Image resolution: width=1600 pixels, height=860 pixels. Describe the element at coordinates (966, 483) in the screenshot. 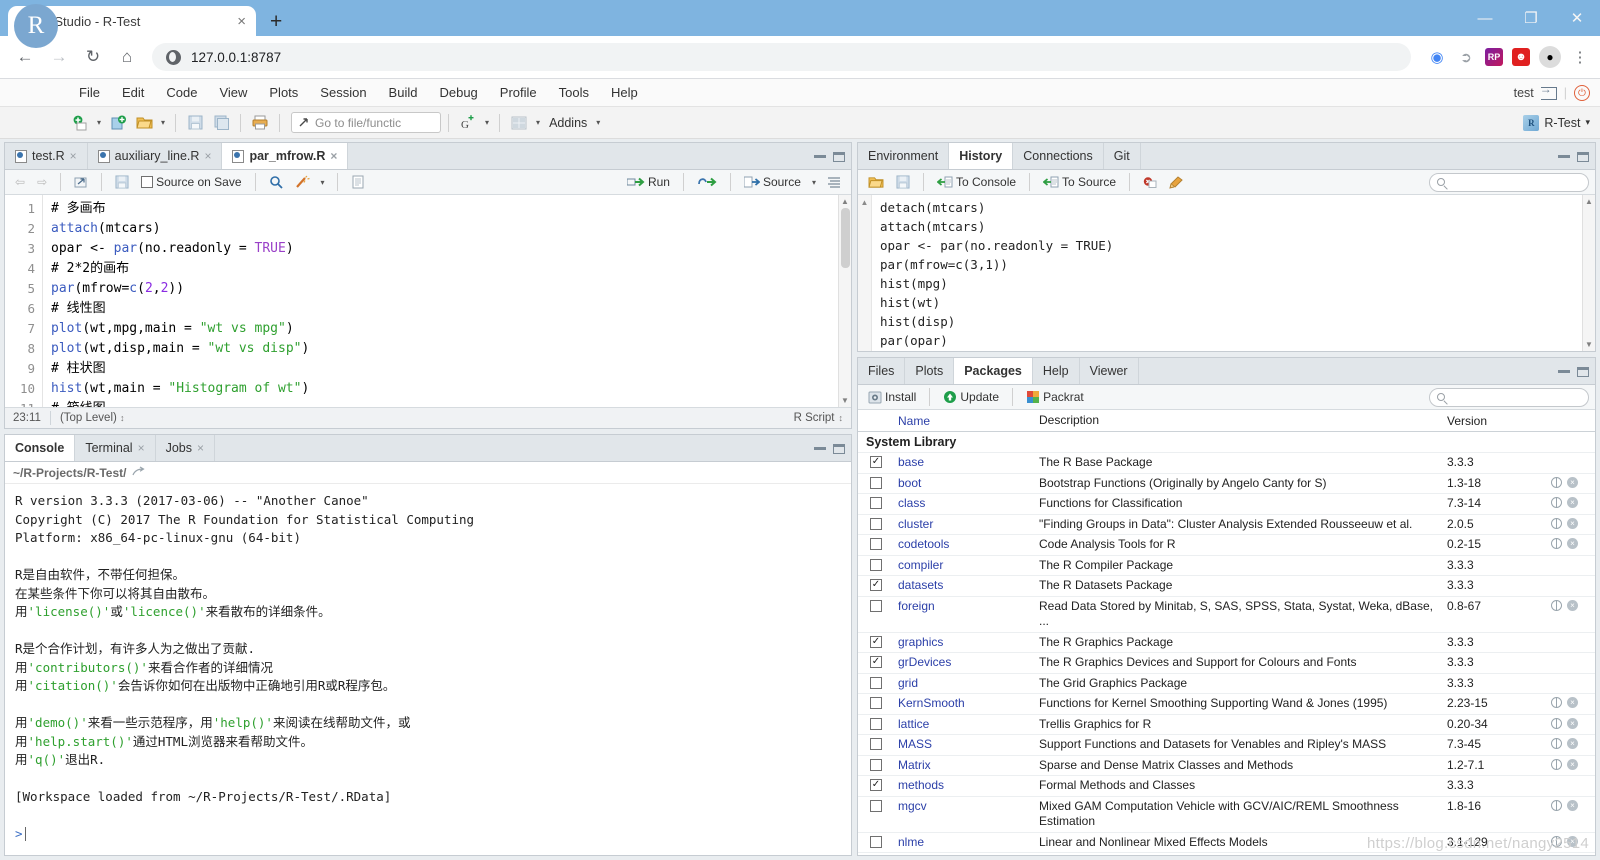

I see `package-name: boot` at that location.